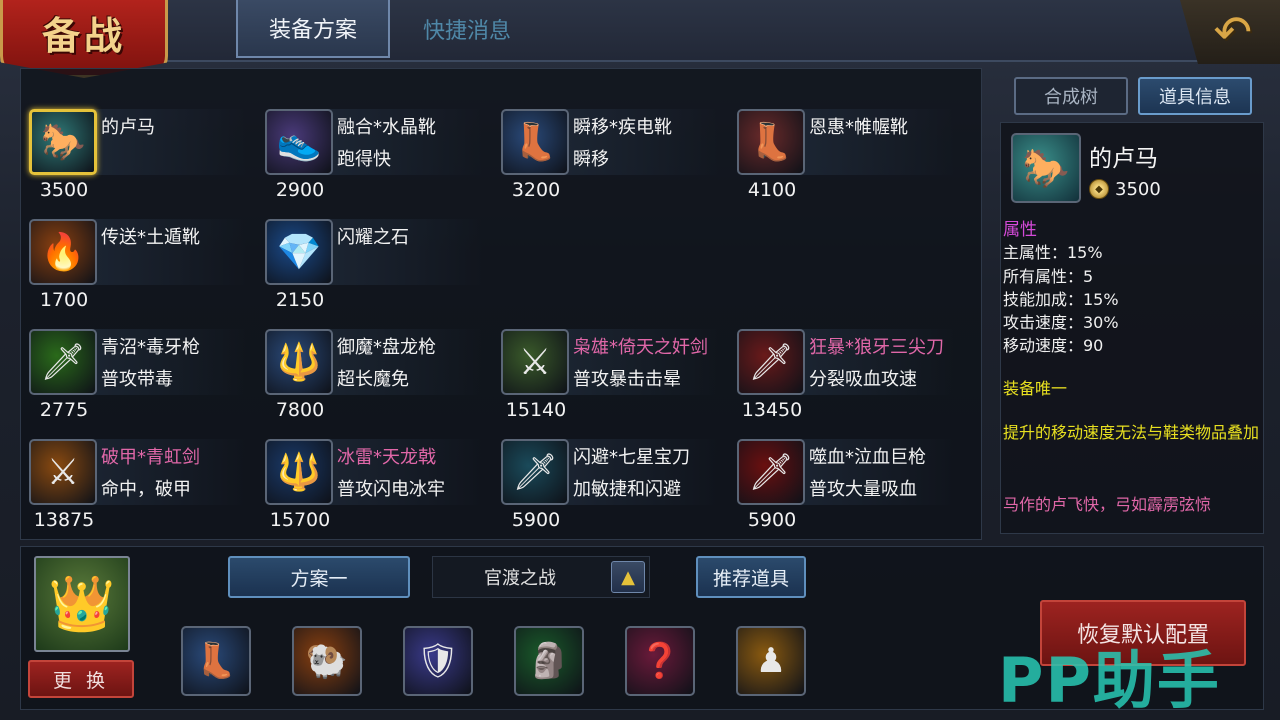 The height and width of the screenshot is (720, 1280). I want to click on info-item-name: 的卢马, so click(1123, 159).